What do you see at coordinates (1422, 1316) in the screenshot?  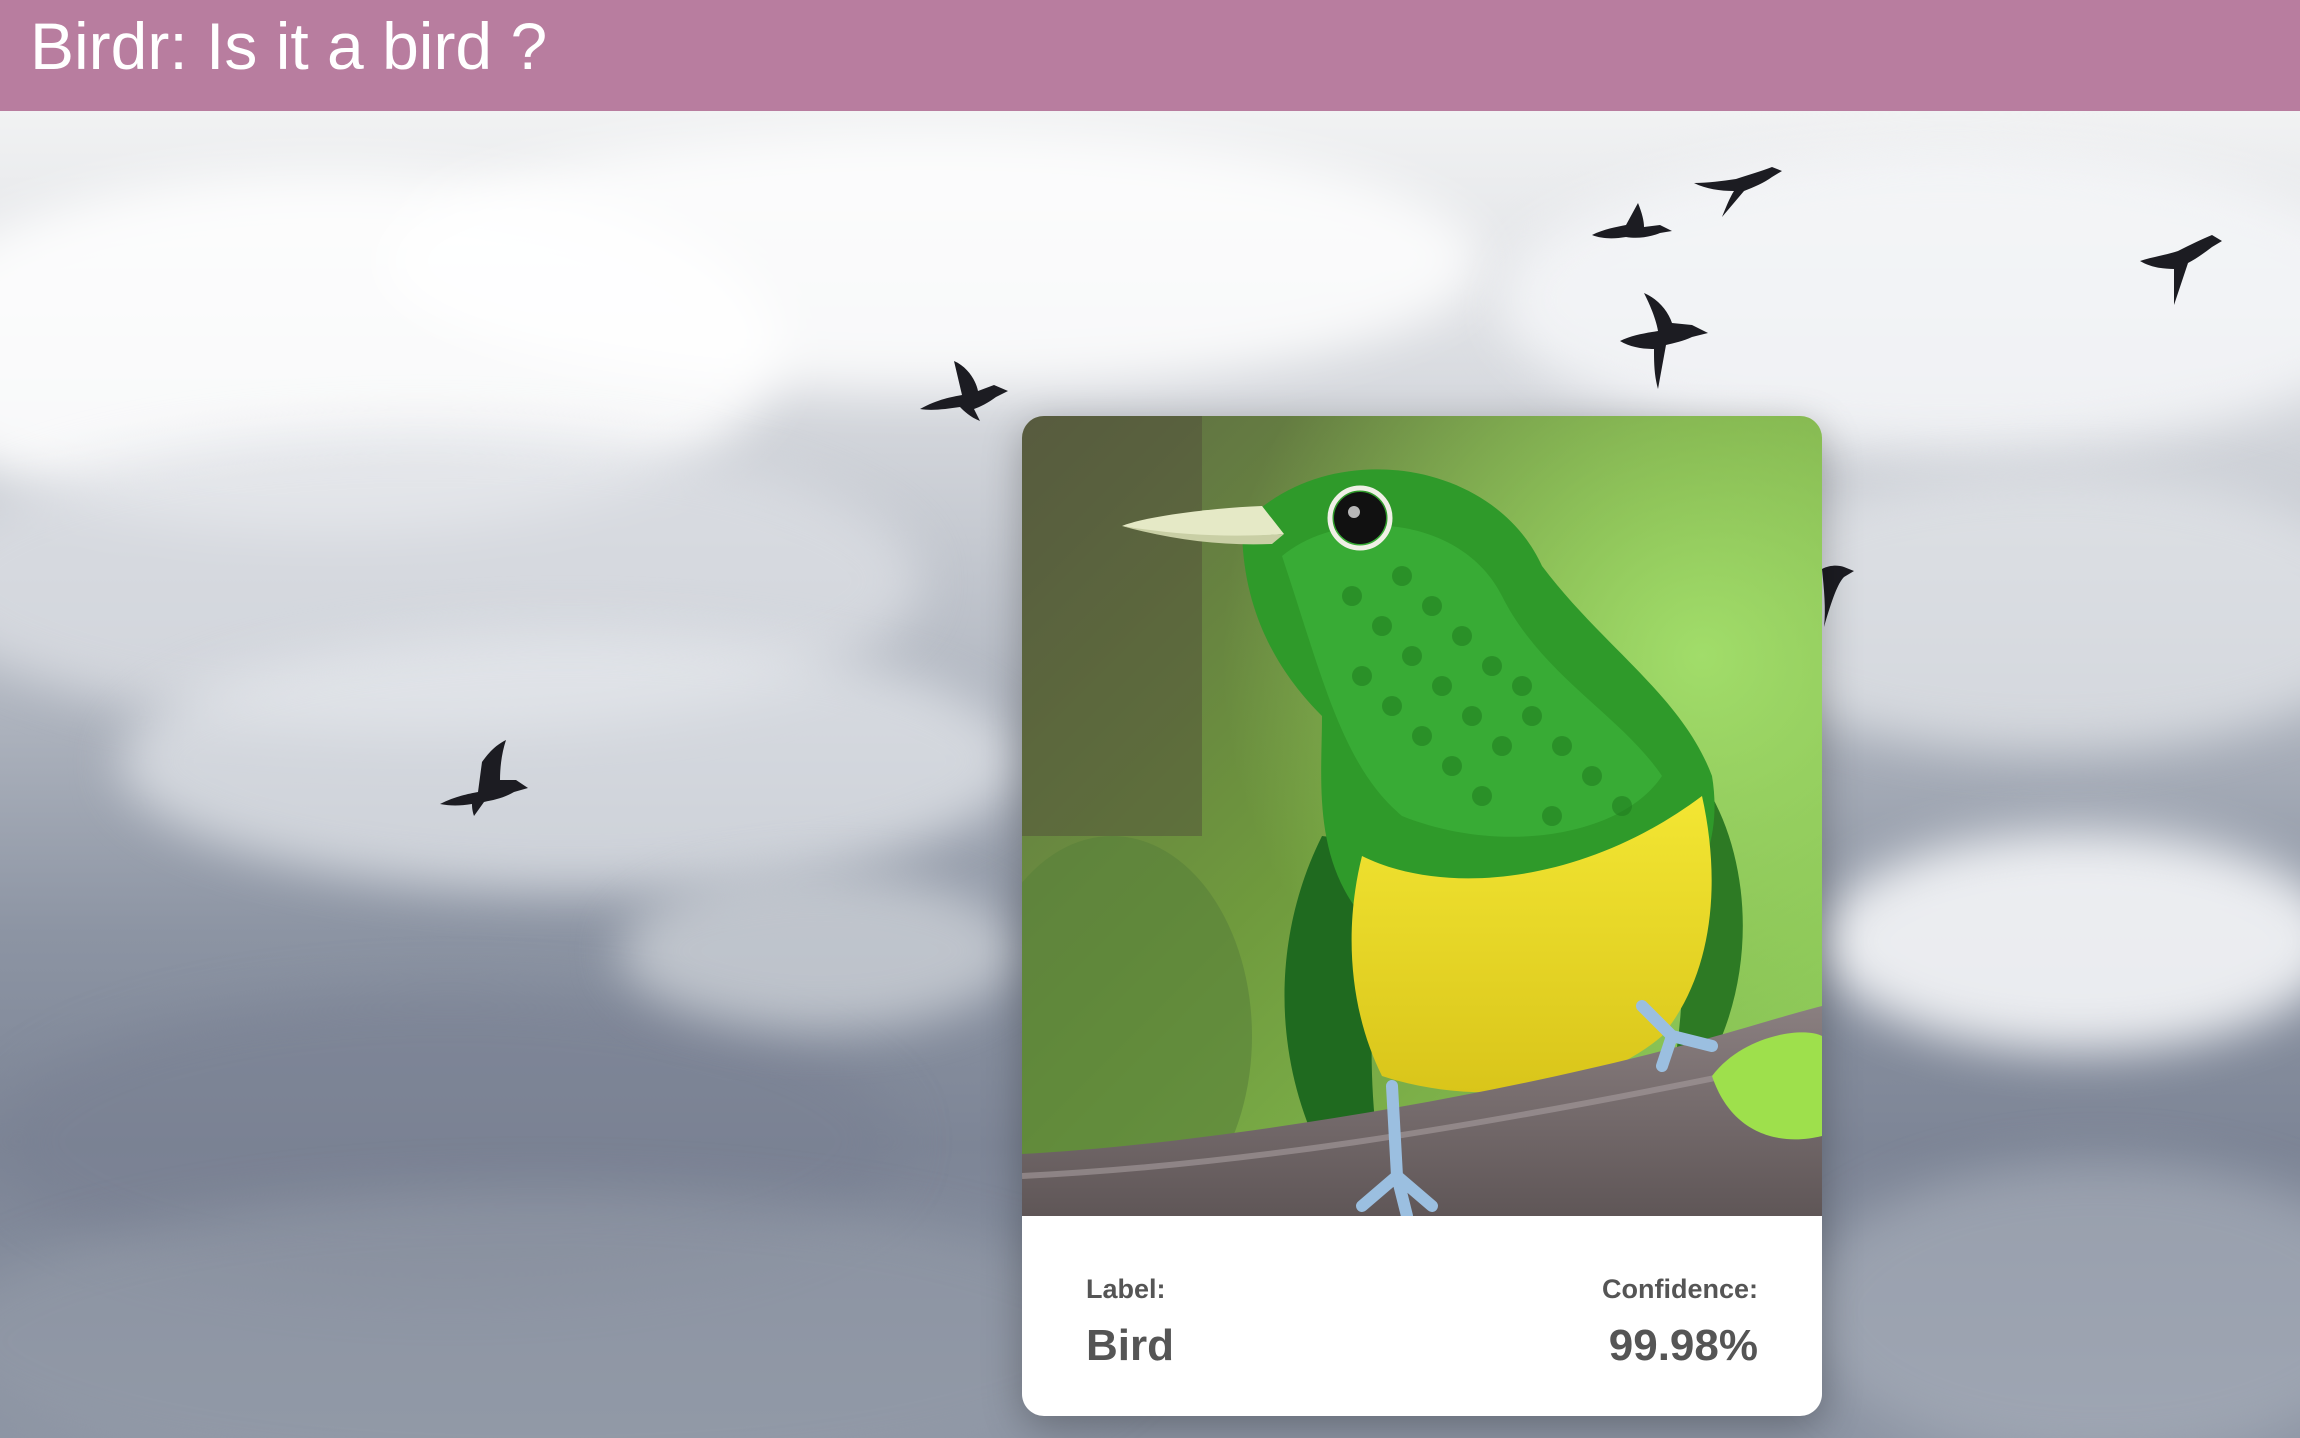 I see `prediction-result: Label: Bird Confidence: 99.98%` at bounding box center [1422, 1316].